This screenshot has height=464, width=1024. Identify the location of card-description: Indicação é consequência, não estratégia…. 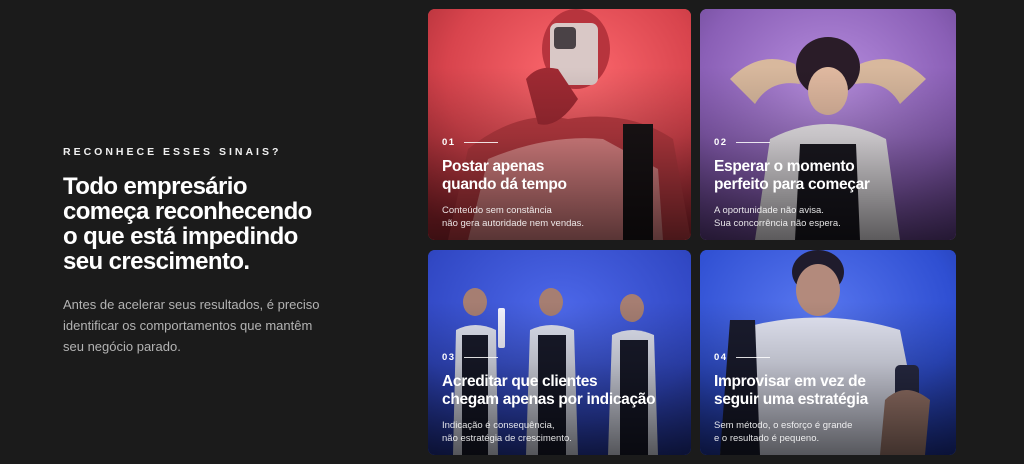
(560, 432).